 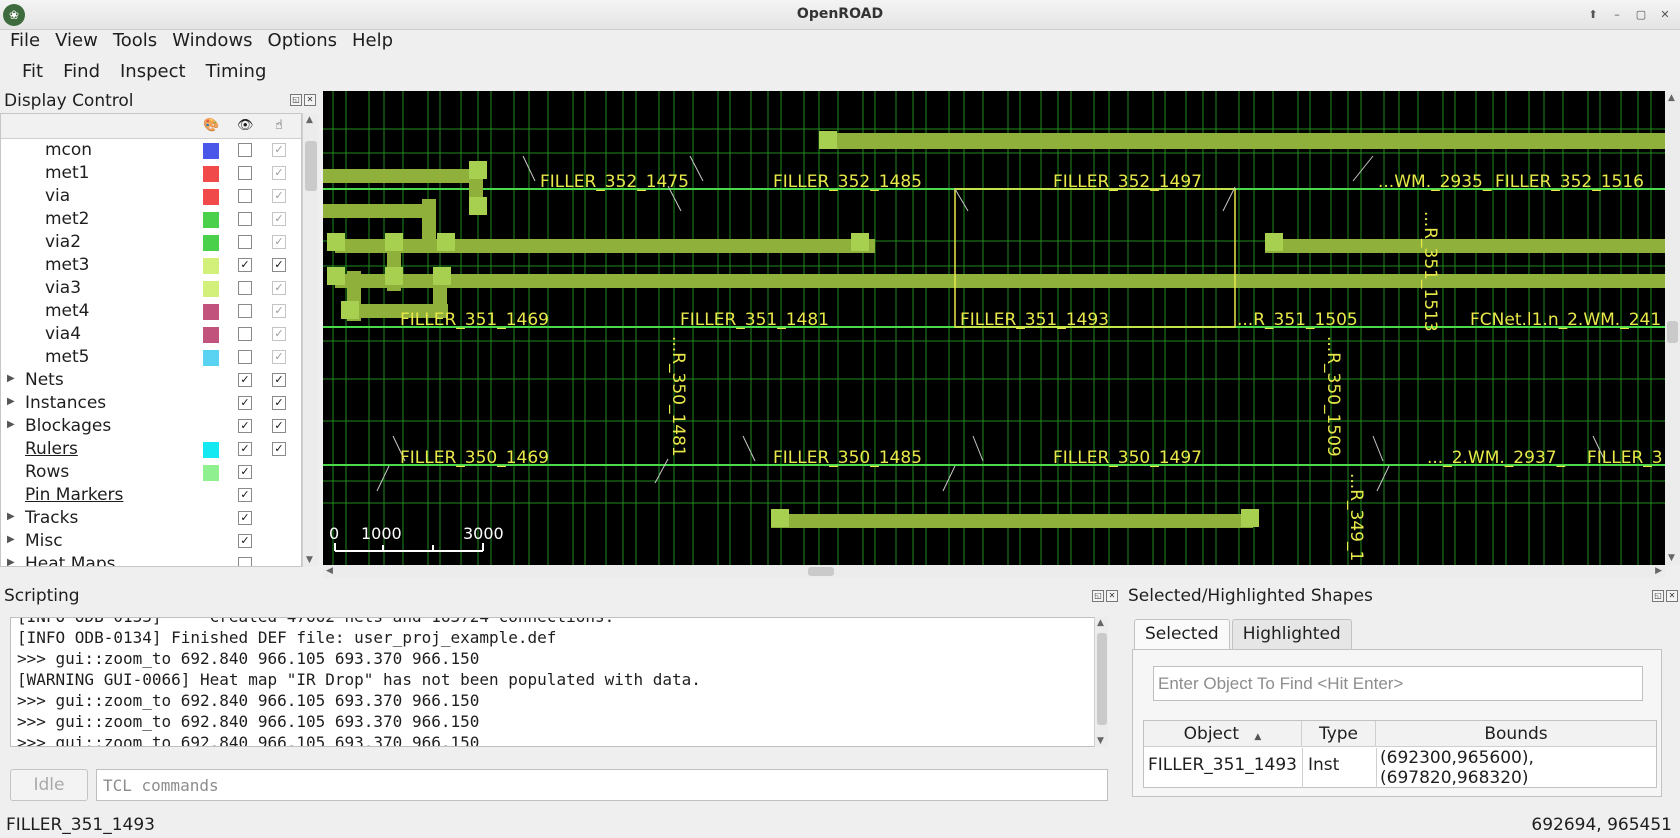 What do you see at coordinates (151, 495) in the screenshot?
I see `group-row-pin-markers: Pin Markers ✓` at bounding box center [151, 495].